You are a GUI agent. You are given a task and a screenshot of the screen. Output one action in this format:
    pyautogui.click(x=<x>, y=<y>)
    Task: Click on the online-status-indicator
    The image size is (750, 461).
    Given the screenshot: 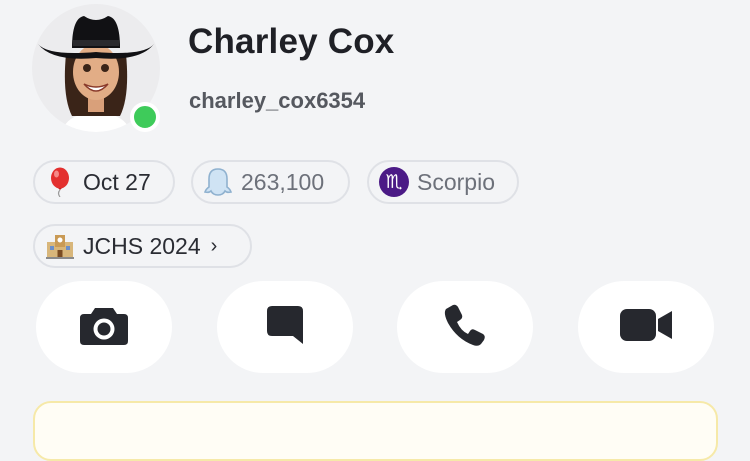 What is the action you would take?
    pyautogui.click(x=145, y=117)
    